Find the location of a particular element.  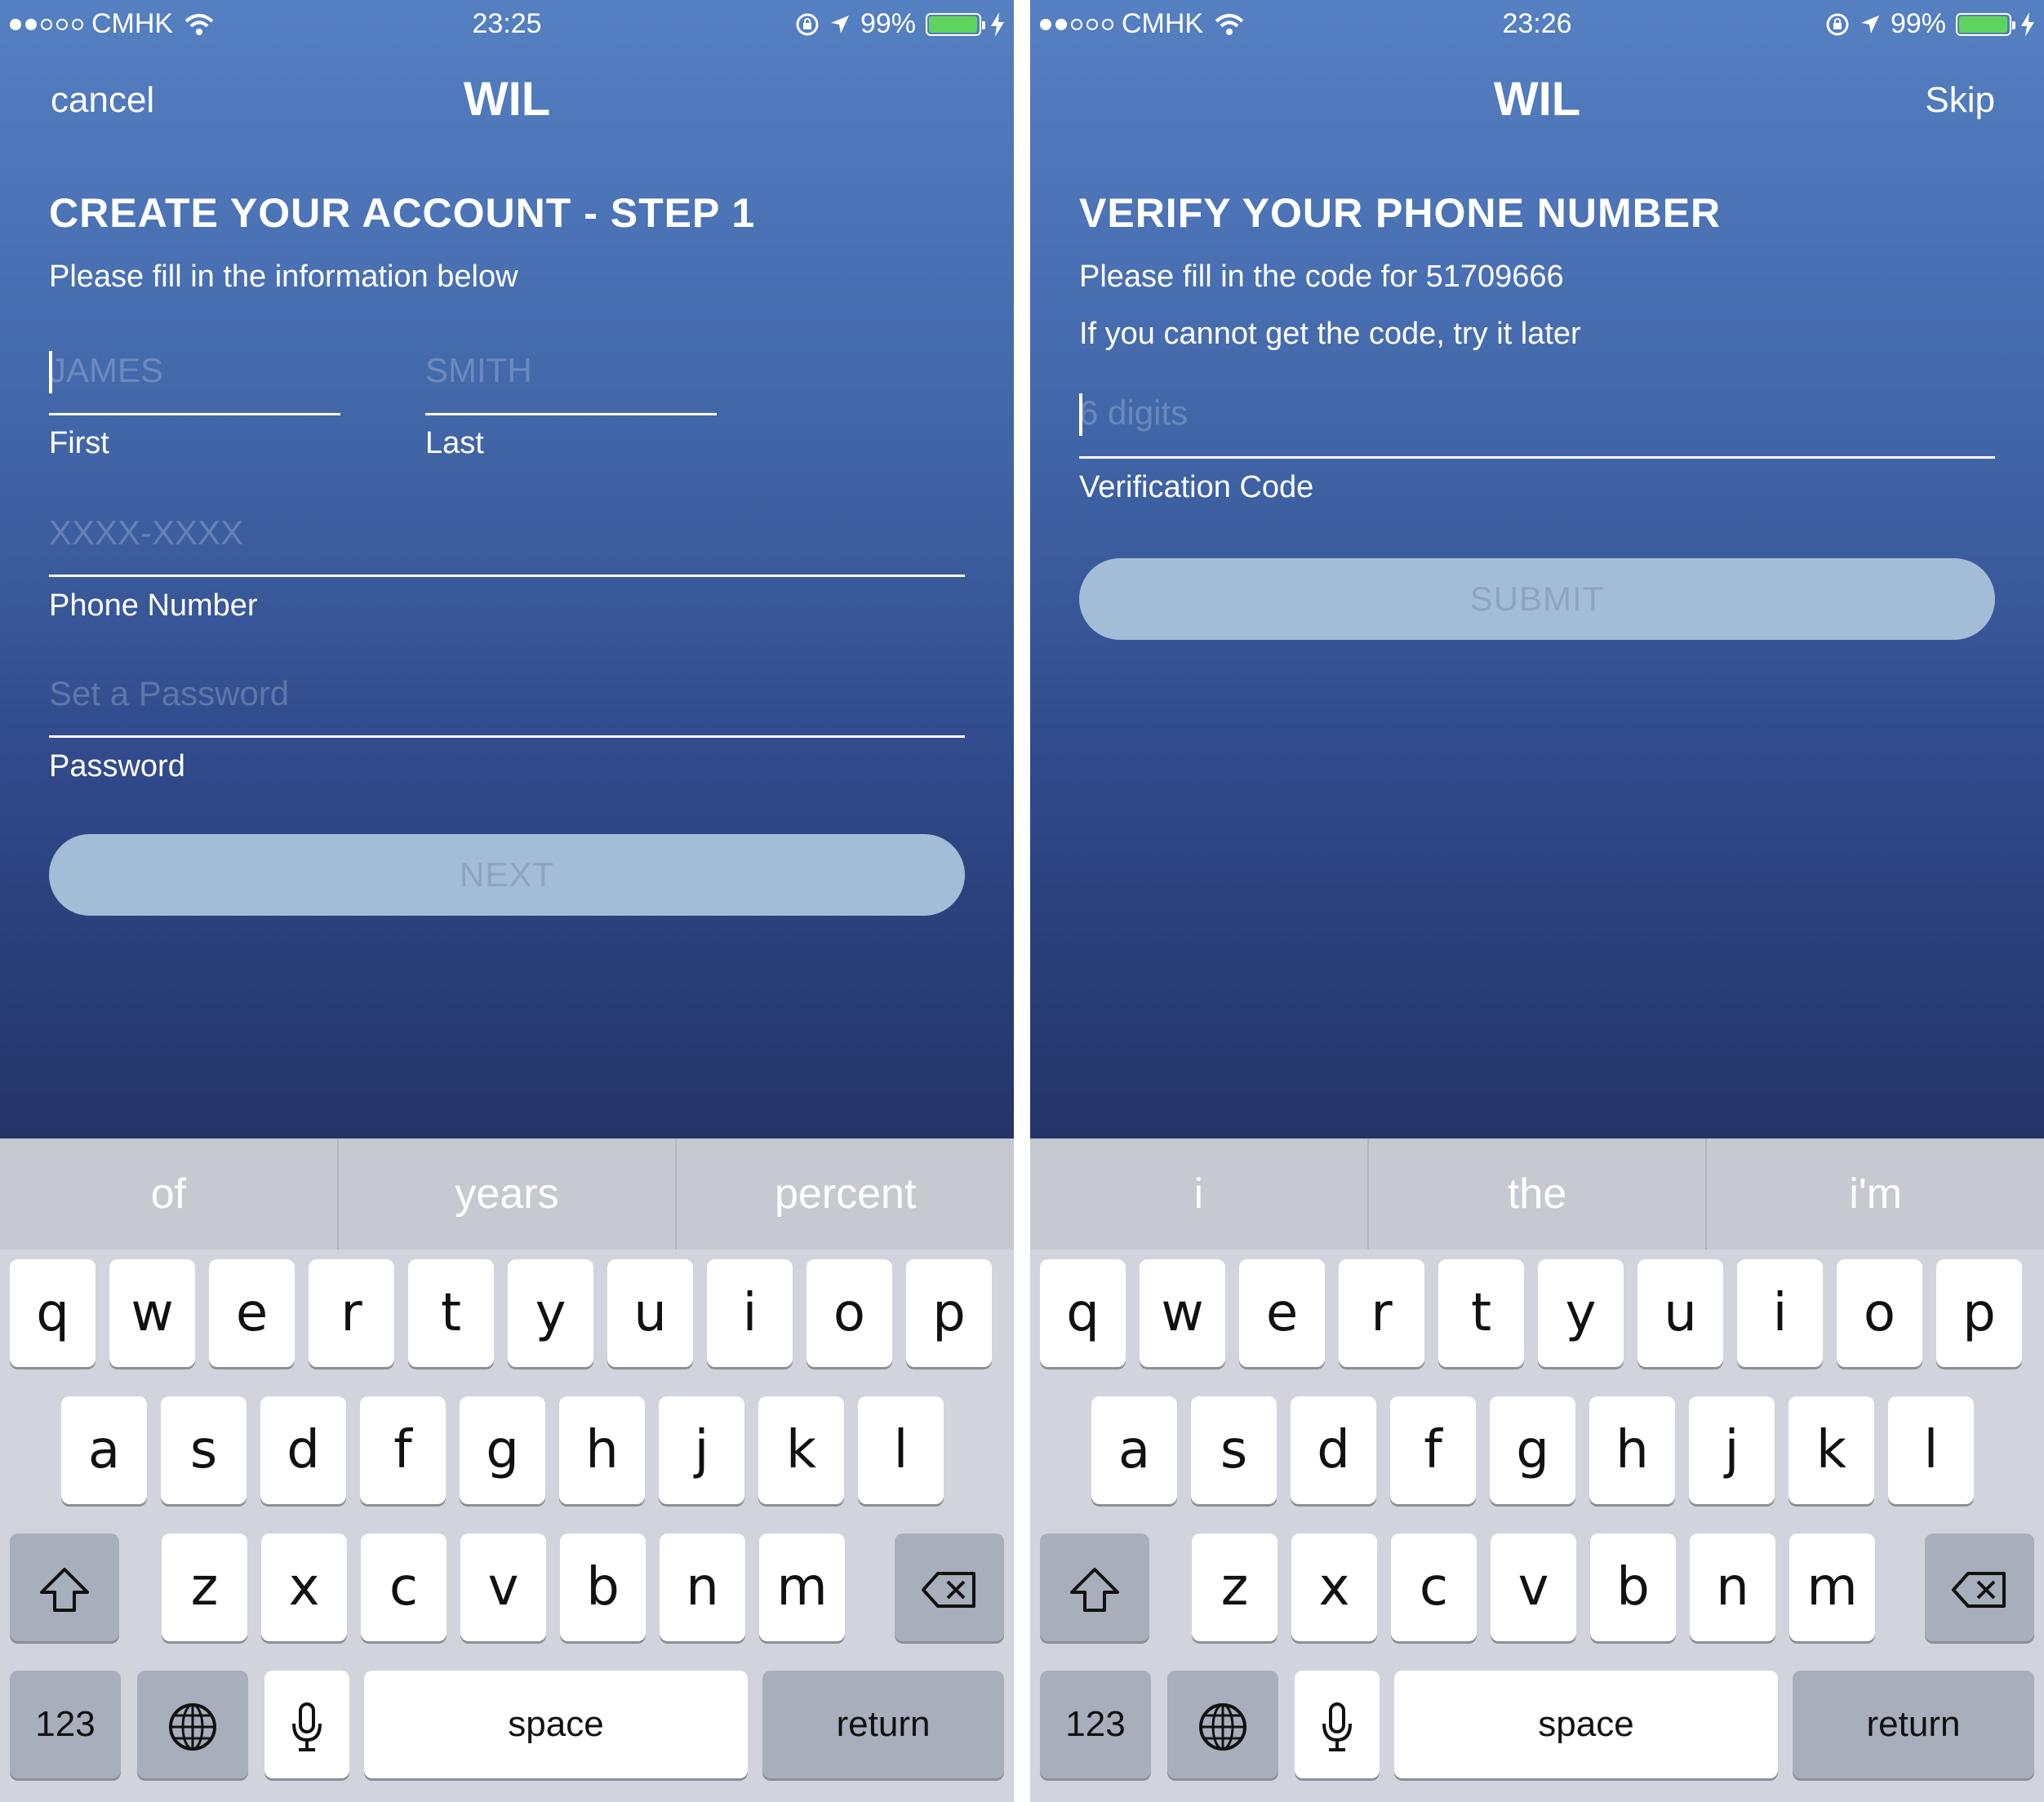

suggestion-bar: i the i'm is located at coordinates (1537, 1193).